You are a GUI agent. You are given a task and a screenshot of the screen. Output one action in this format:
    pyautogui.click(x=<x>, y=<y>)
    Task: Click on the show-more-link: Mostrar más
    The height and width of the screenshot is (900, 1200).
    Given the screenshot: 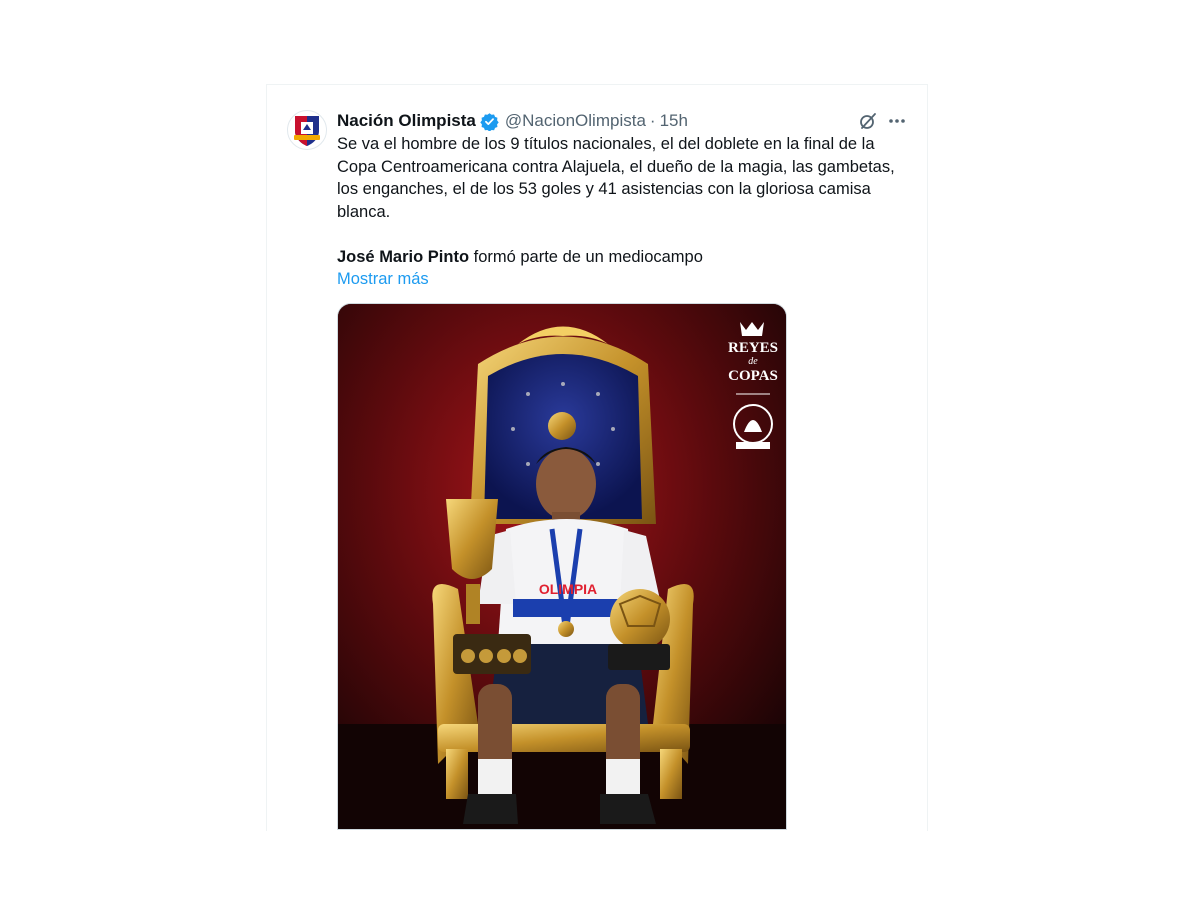 What is the action you would take?
    pyautogui.click(x=383, y=279)
    